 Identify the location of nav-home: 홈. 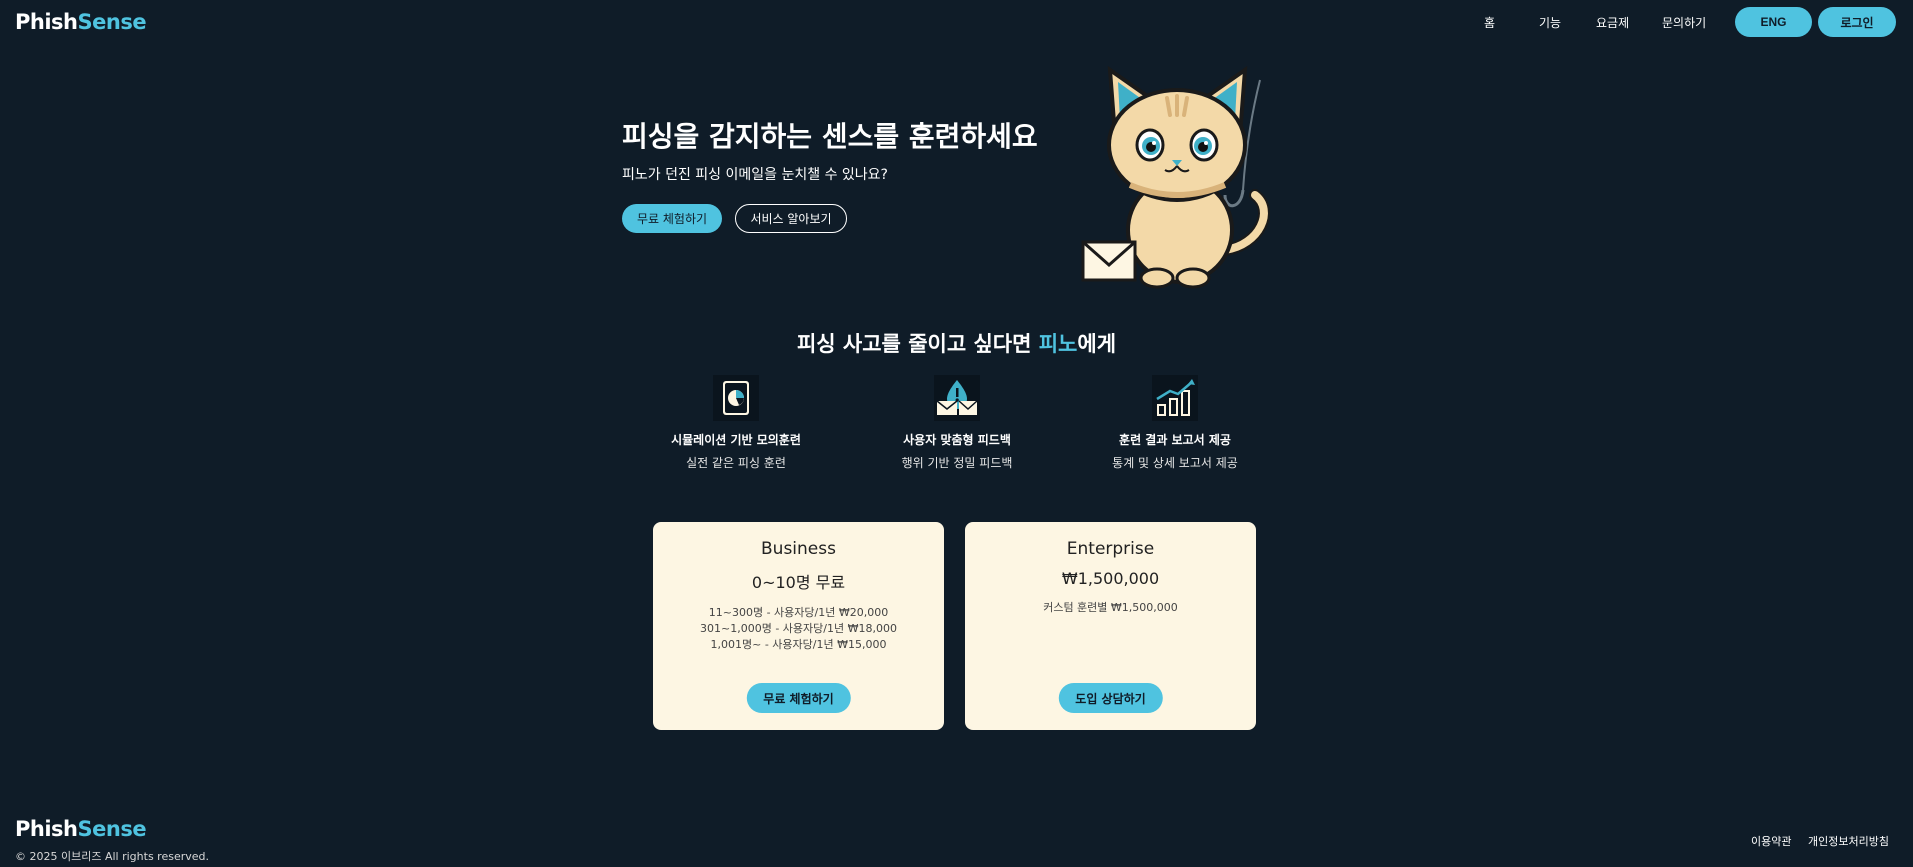
(1489, 22).